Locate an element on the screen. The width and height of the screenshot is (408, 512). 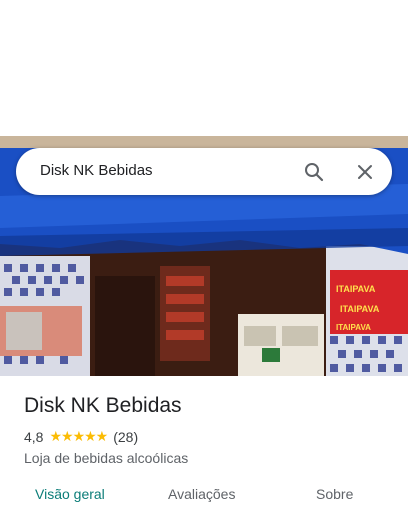
place-tabs: Visão geral Avaliações Sobre is located at coordinates (204, 499).